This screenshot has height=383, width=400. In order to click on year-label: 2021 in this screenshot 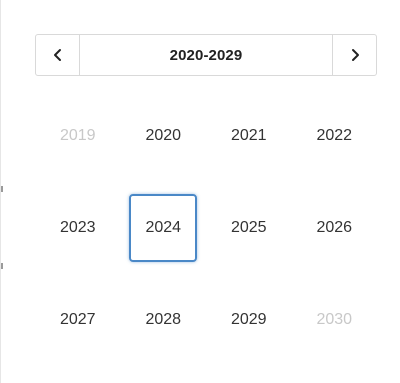, I will do `click(248, 135)`.